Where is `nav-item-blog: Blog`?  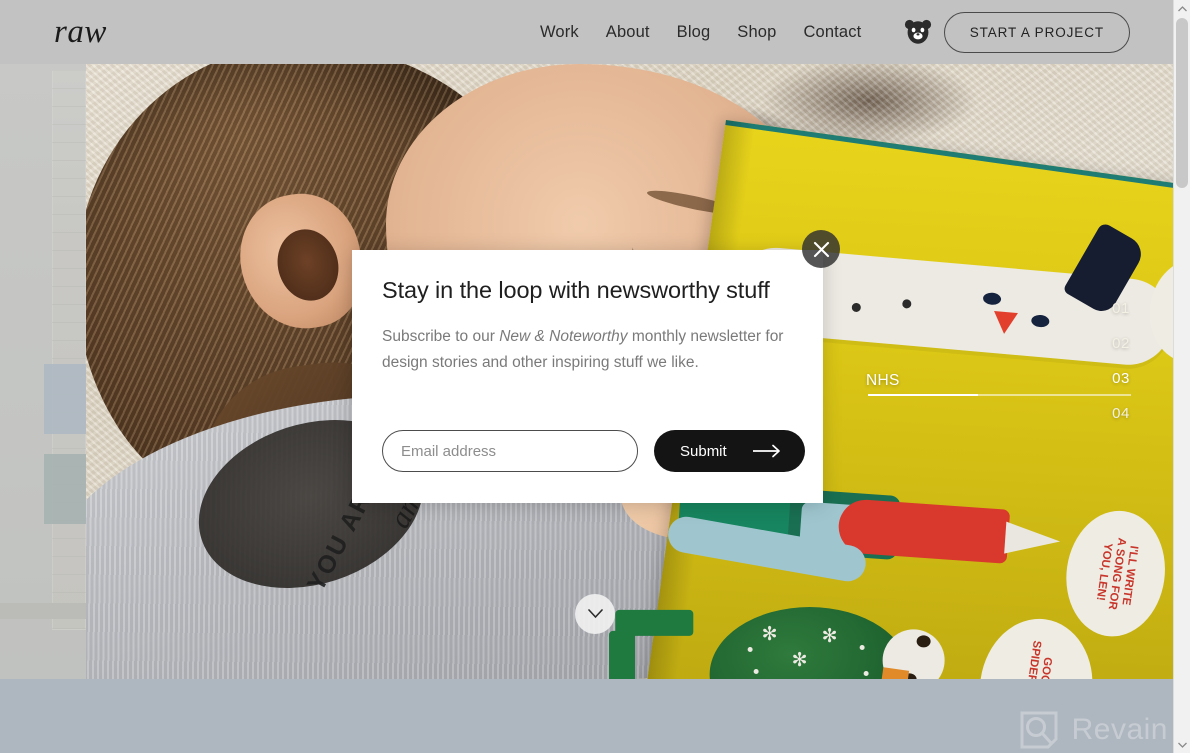 nav-item-blog: Blog is located at coordinates (694, 32).